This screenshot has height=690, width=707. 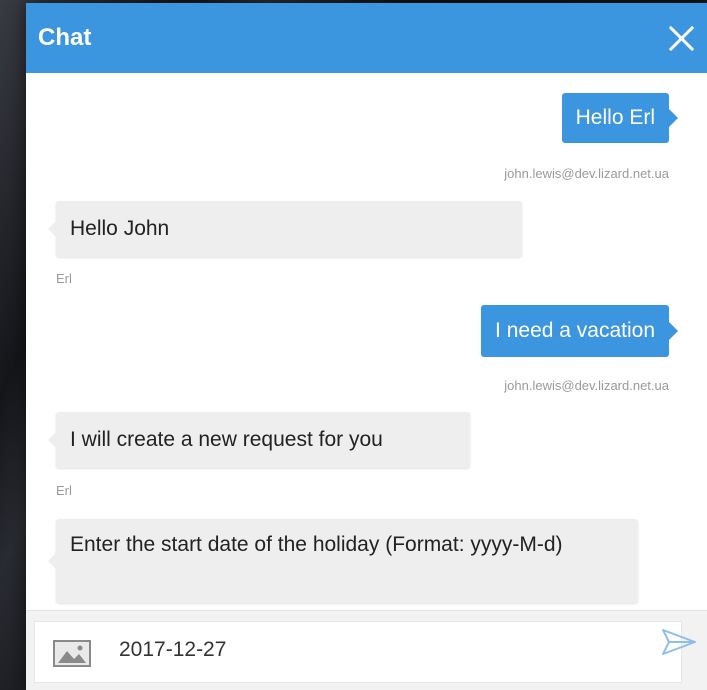 I want to click on outgoing-message: I need a vacation, so click(x=579, y=331).